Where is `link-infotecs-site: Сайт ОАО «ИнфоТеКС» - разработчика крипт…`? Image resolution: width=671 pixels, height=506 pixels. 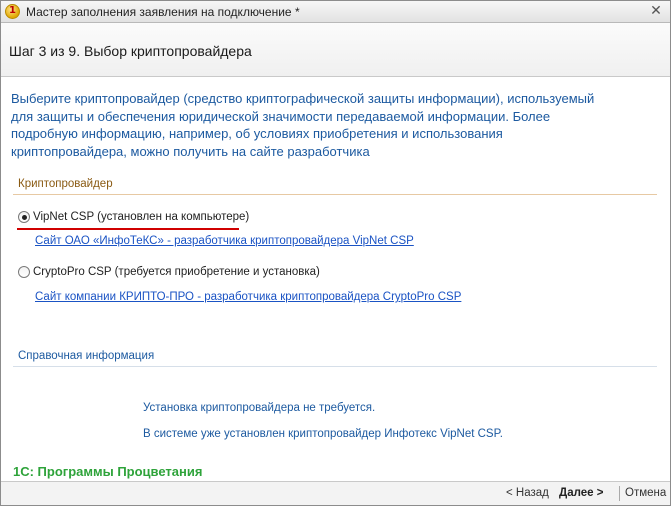
link-infotecs-site: Сайт ОАО «ИнфоТеКС» - разработчика крипт… is located at coordinates (224, 241).